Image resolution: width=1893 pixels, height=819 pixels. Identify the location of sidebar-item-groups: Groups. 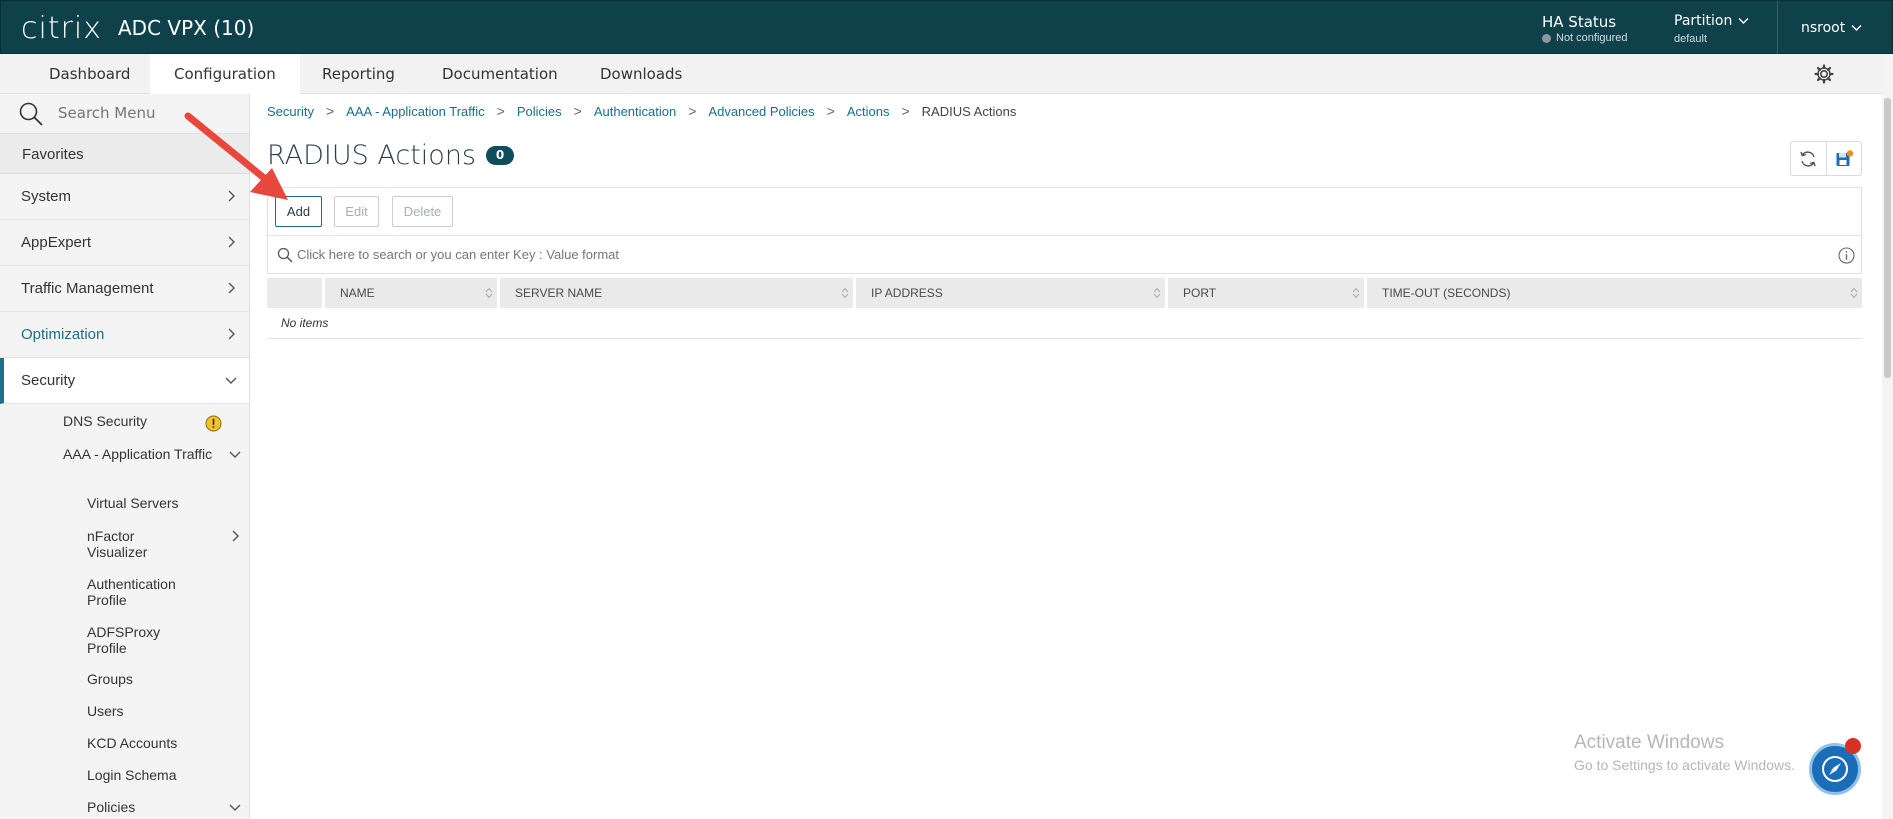
(110, 679).